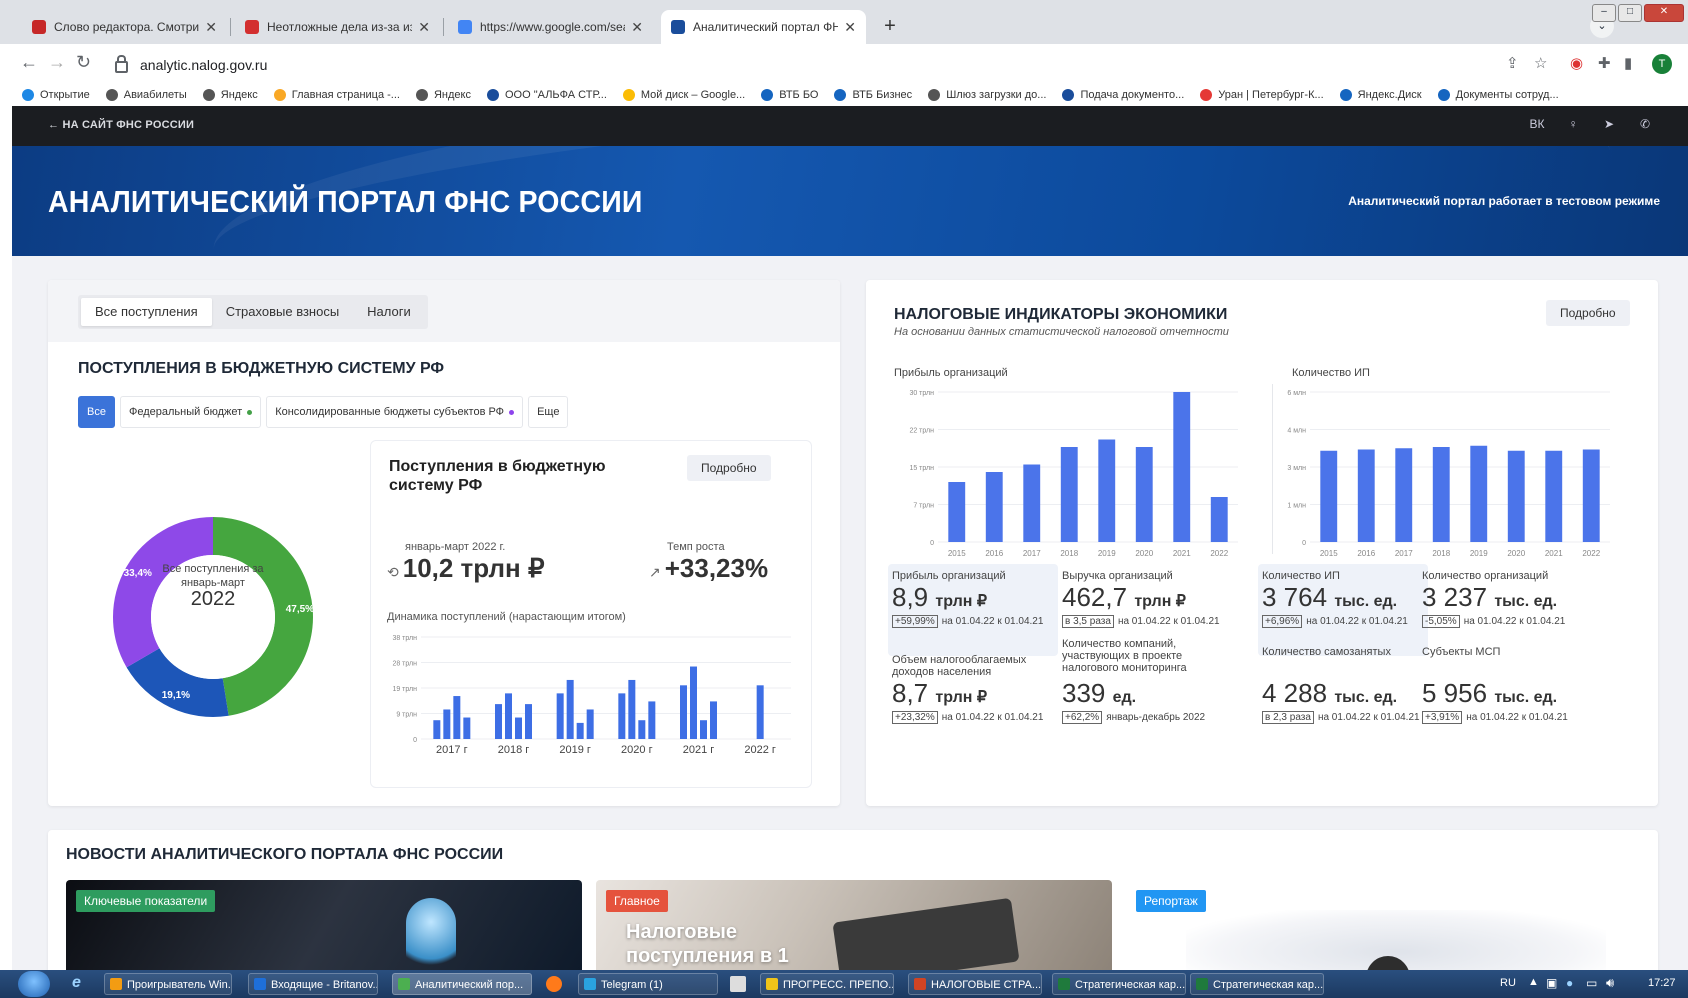  What do you see at coordinates (324, 927) in the screenshot?
I see `news-item-1: Ключевые показатели` at bounding box center [324, 927].